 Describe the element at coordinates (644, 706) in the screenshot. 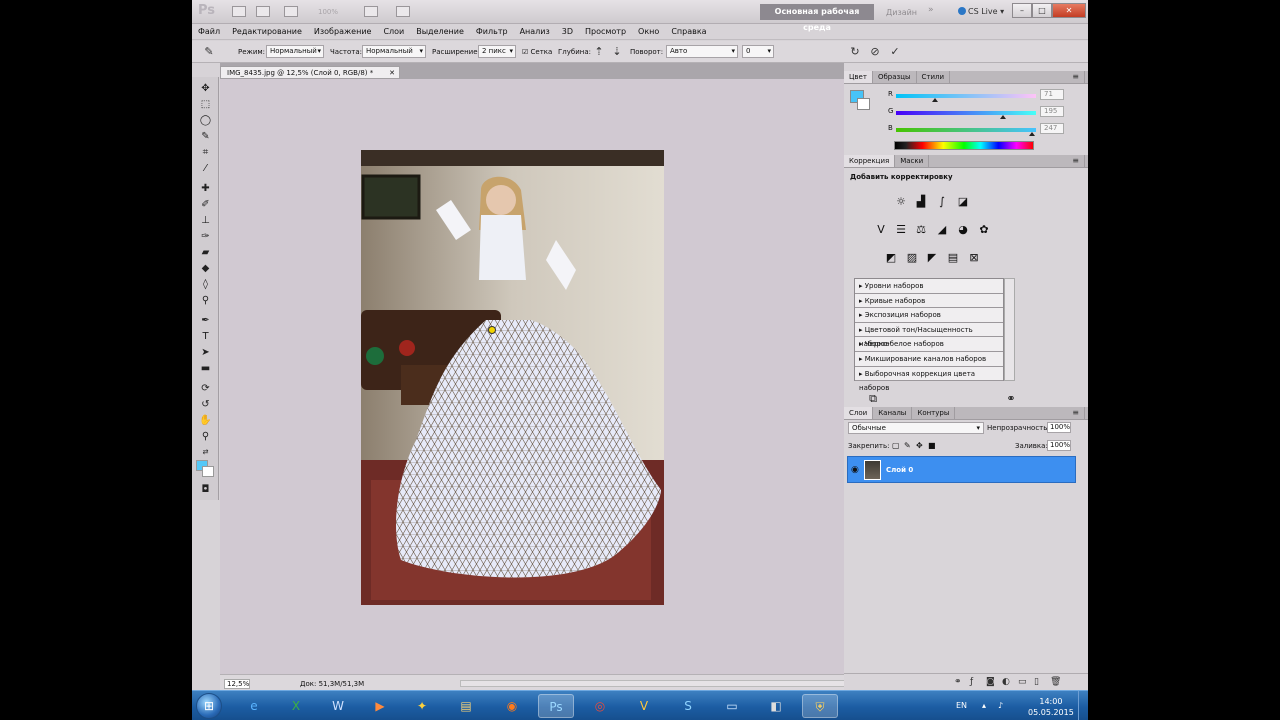

I see `vector-app-icon: V` at that location.